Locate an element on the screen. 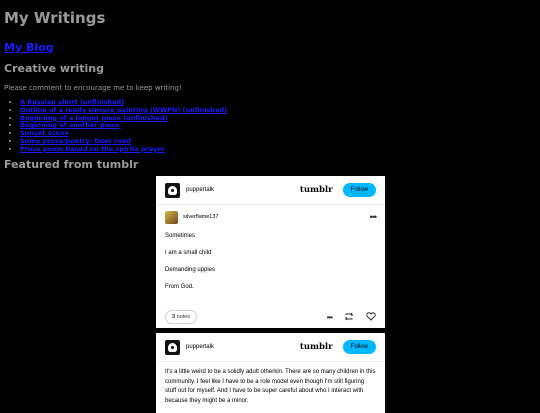  list-item: Prose poem based on the spirits prayer is located at coordinates (278, 149).